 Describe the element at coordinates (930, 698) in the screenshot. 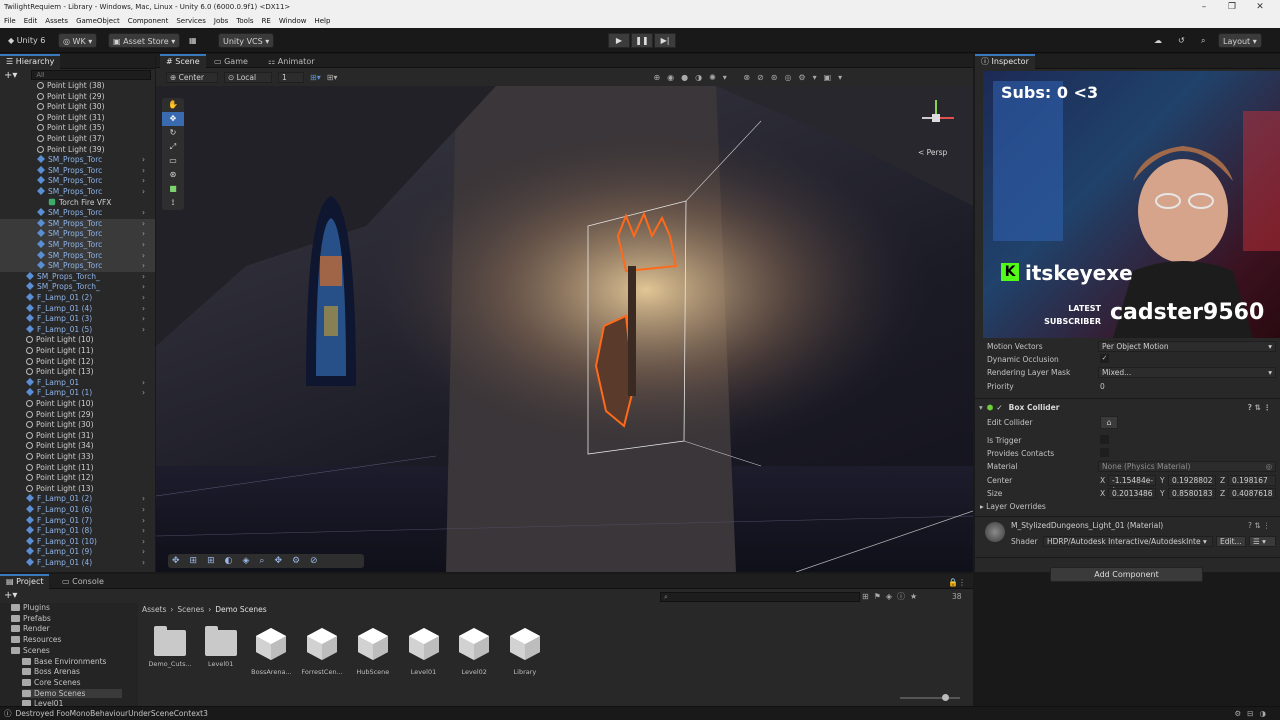

I see `zoom-slider-track` at that location.